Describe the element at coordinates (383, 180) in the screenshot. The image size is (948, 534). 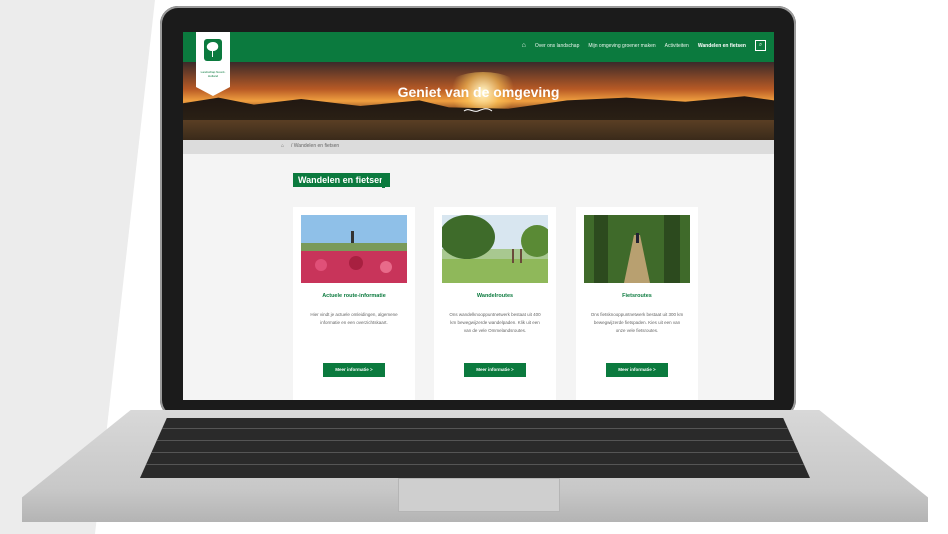
I see `section-title-accent` at that location.